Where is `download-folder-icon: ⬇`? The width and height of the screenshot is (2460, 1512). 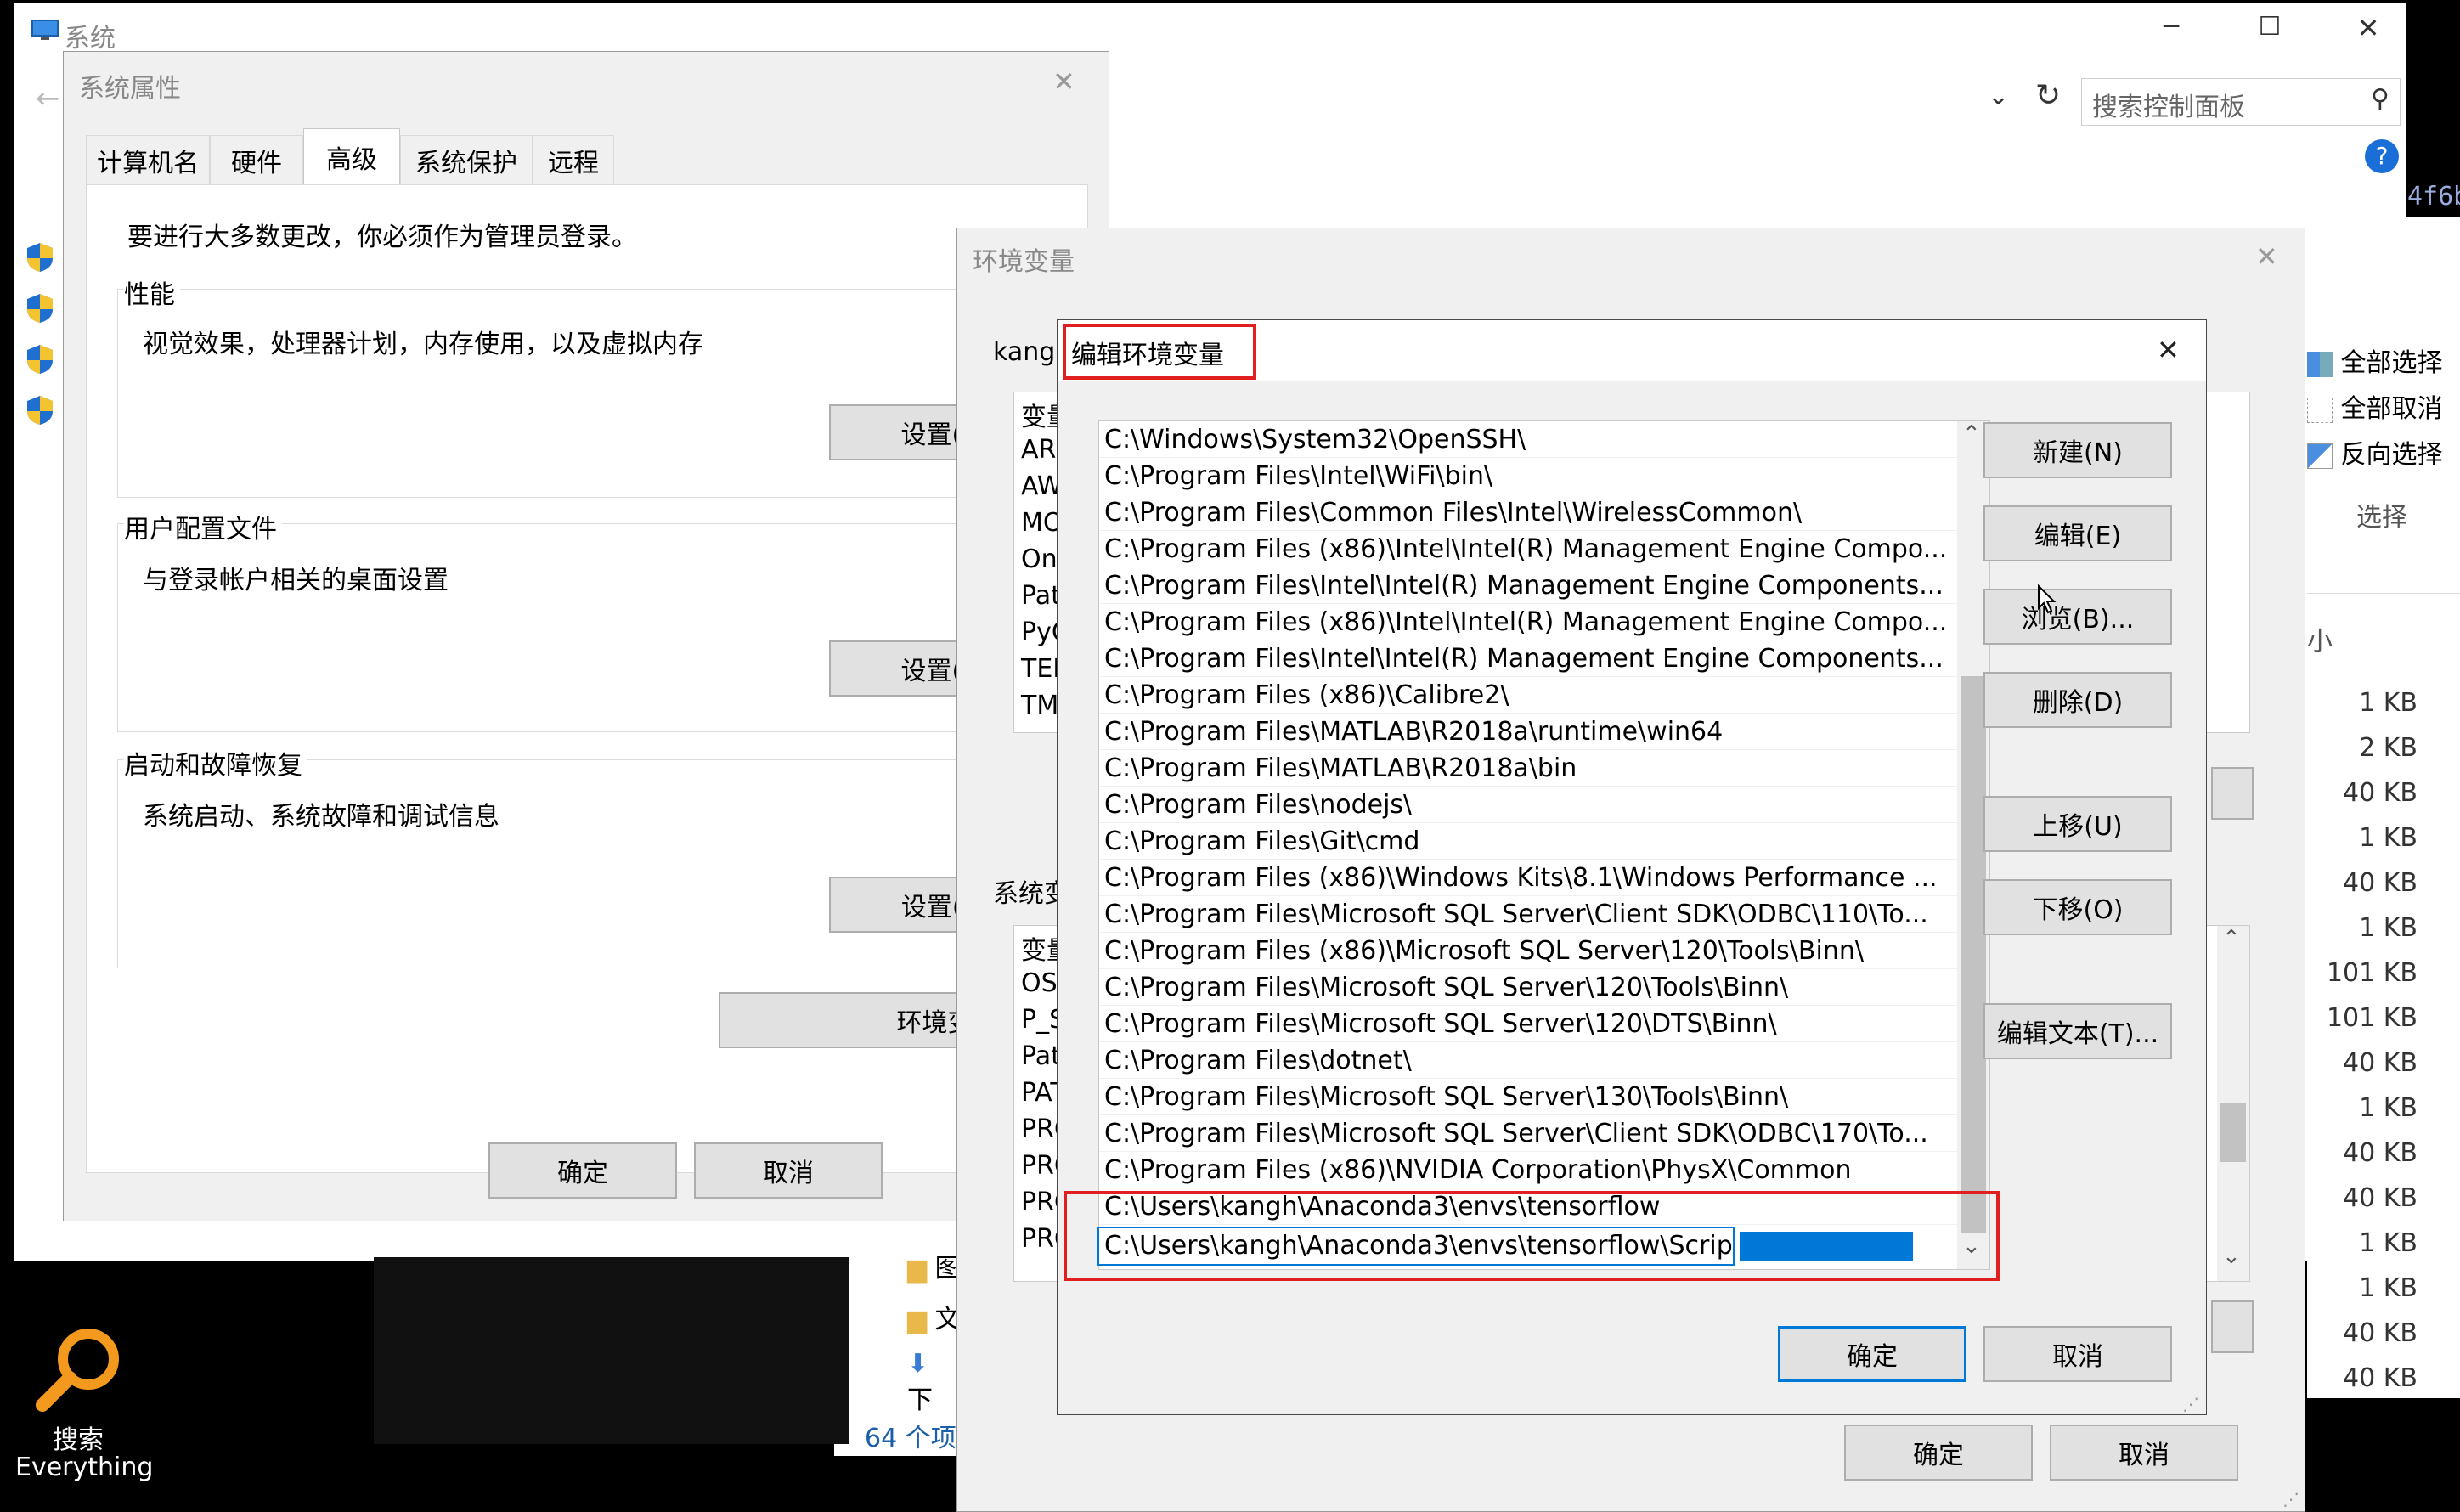
download-folder-icon: ⬇ is located at coordinates (918, 1364).